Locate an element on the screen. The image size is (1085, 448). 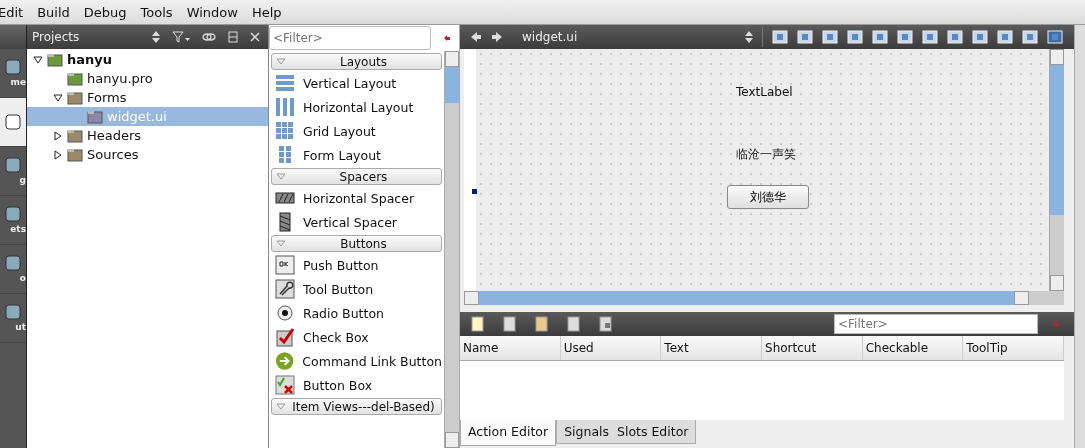
text-label: 临沧一声笑 is located at coordinates (766, 154).